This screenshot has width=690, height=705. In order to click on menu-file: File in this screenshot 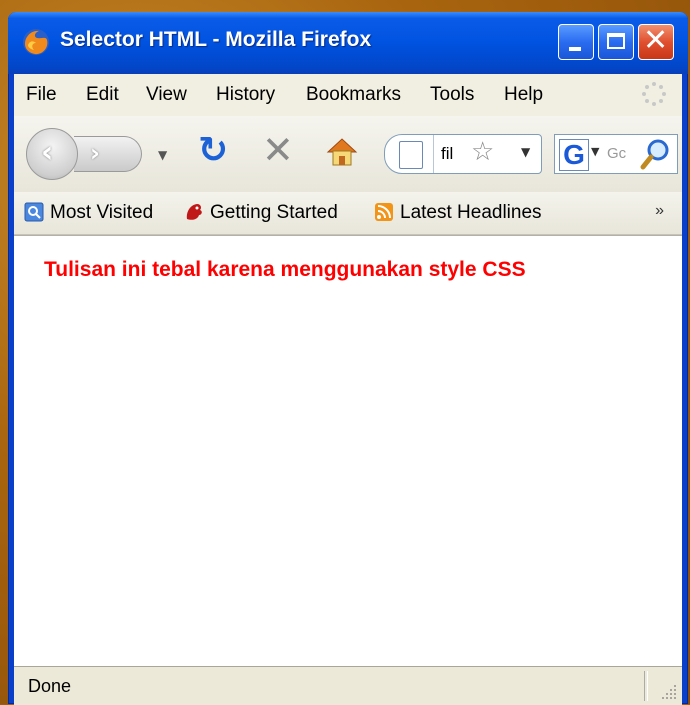, I will do `click(41, 95)`.